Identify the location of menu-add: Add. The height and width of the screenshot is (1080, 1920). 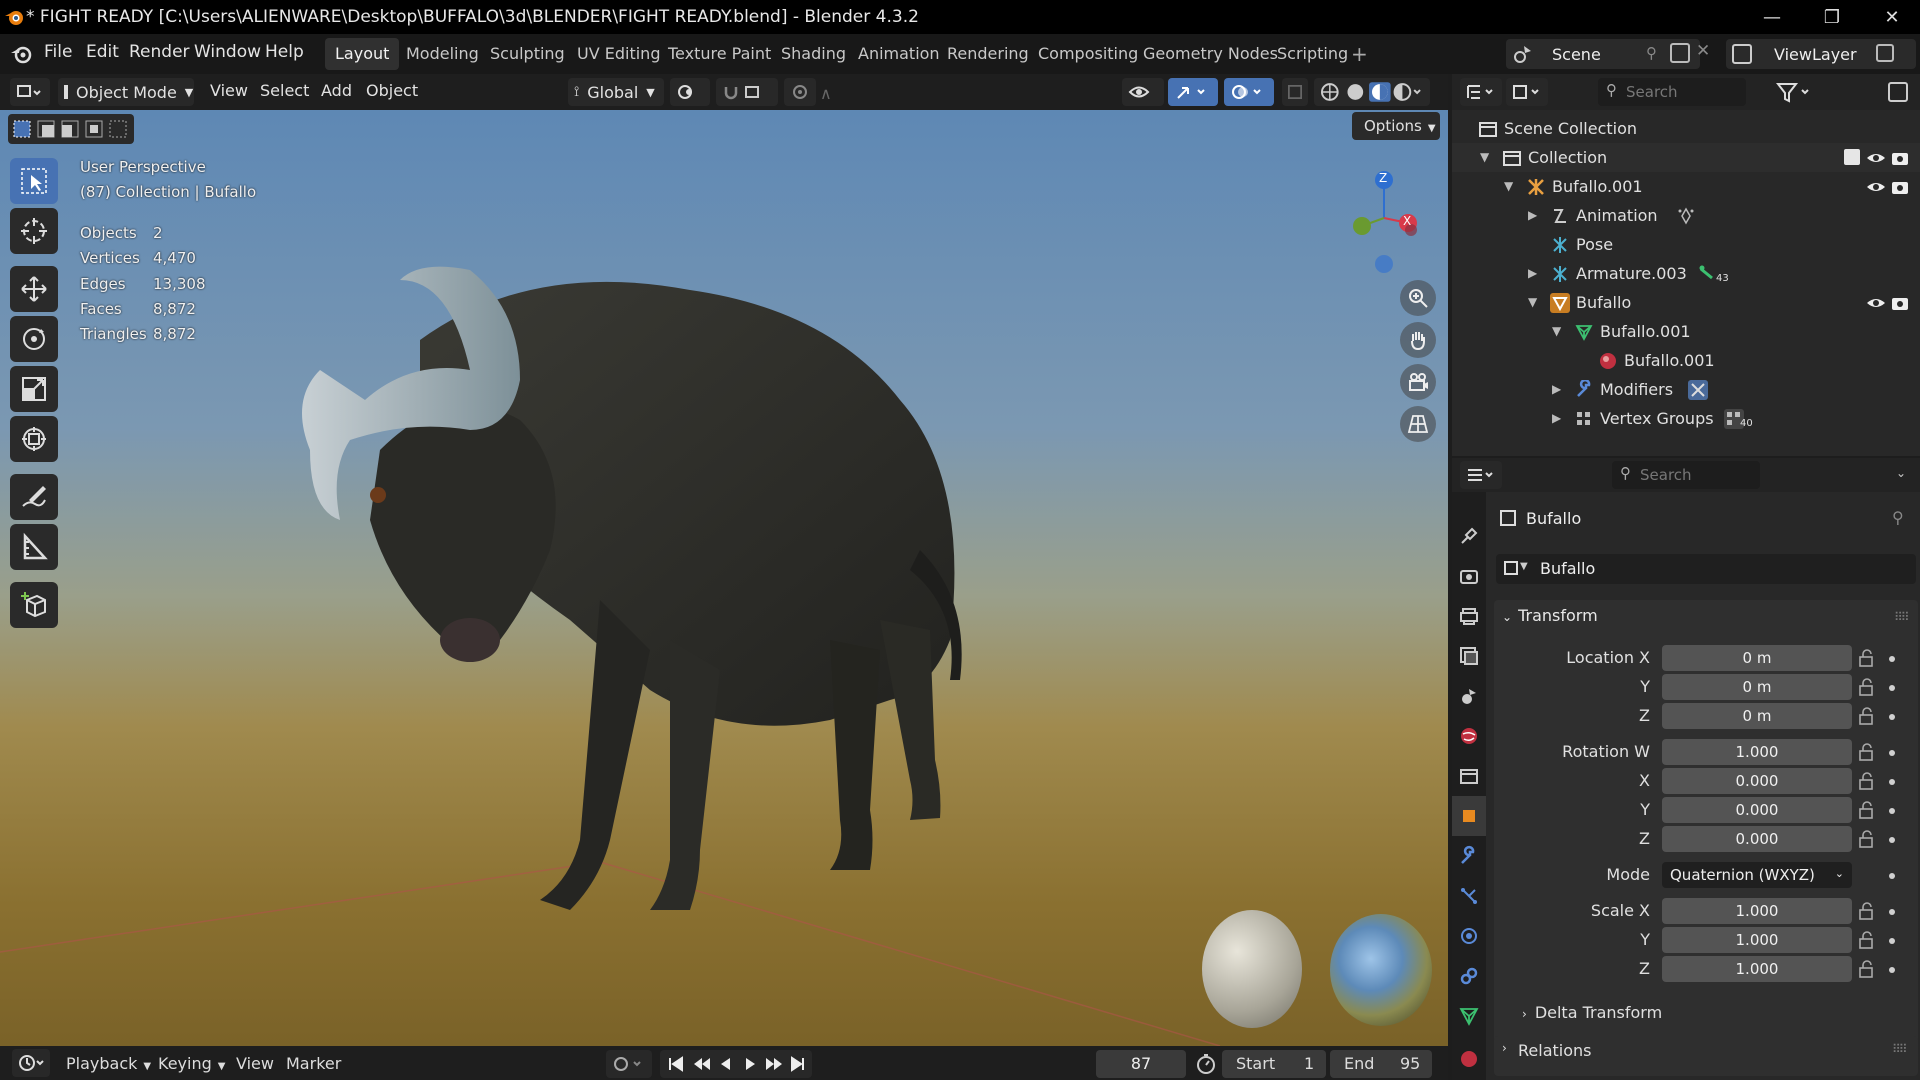
(336, 90).